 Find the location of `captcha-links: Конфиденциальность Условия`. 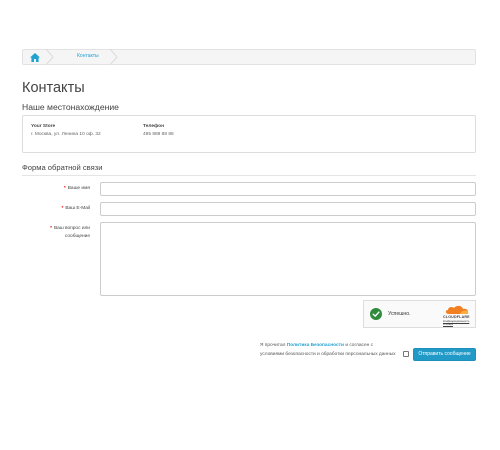

captcha-links: Конфиденциальность Условия is located at coordinates (456, 323).